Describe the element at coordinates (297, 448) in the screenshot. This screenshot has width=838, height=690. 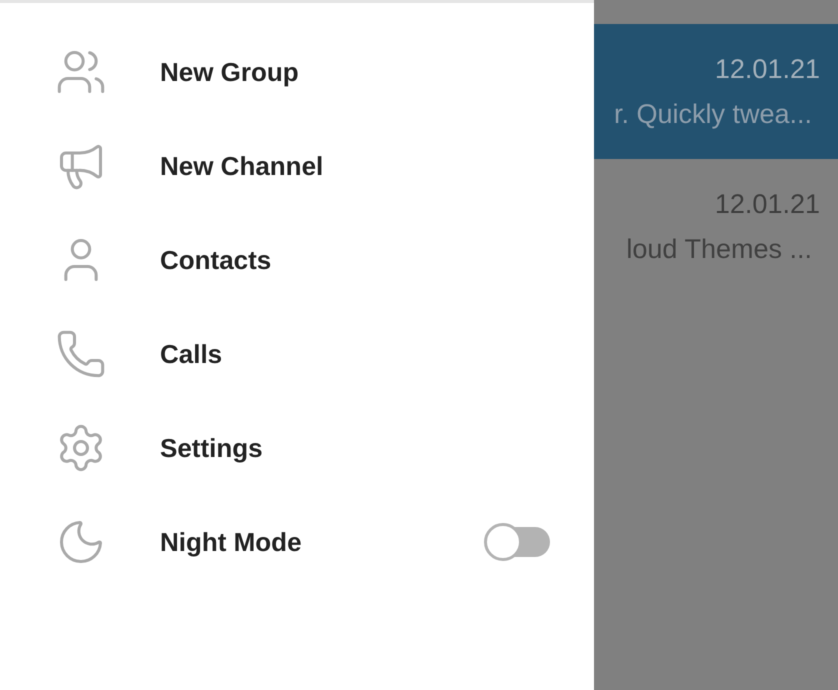
I see `menu-item: Settings` at that location.